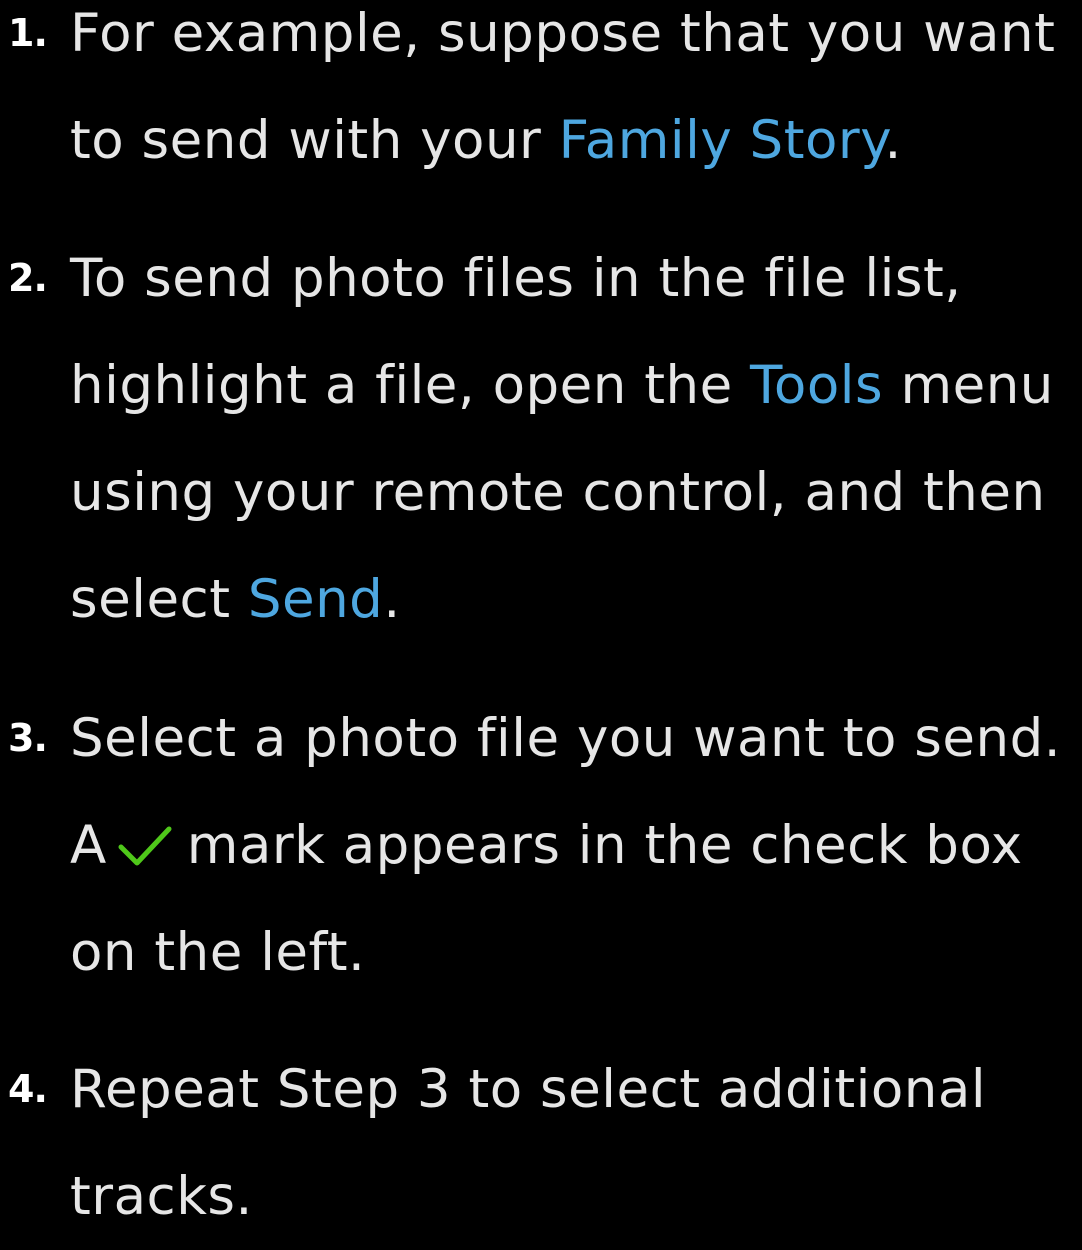  What do you see at coordinates (516, 278) in the screenshot?
I see `step-2-line-1: To send photo files in the file list,` at bounding box center [516, 278].